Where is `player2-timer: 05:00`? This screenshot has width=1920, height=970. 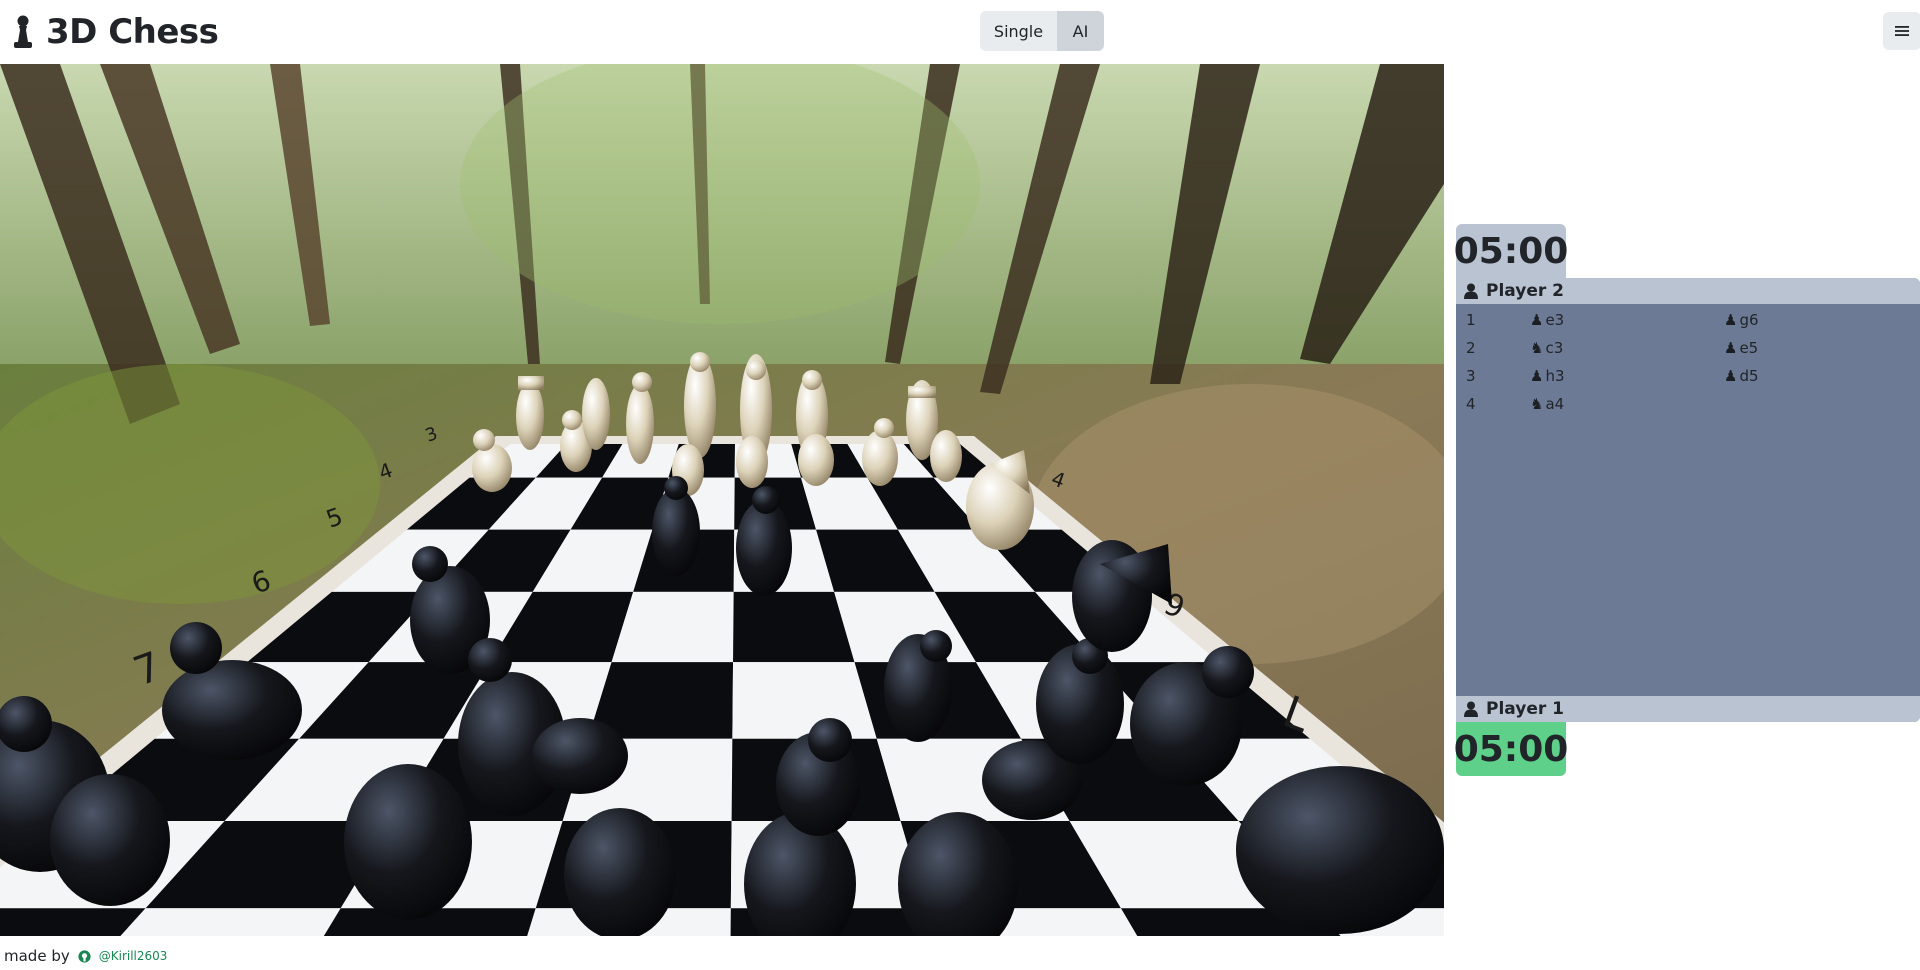
player2-timer: 05:00 is located at coordinates (1511, 251).